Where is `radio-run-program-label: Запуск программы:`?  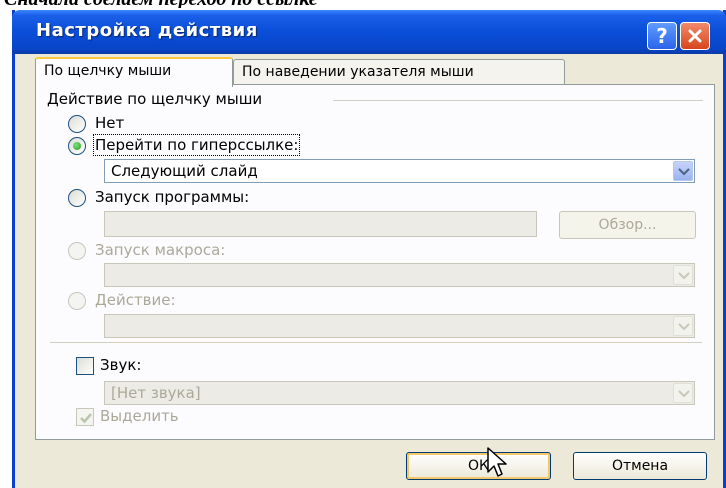 radio-run-program-label: Запуск программы: is located at coordinates (172, 197).